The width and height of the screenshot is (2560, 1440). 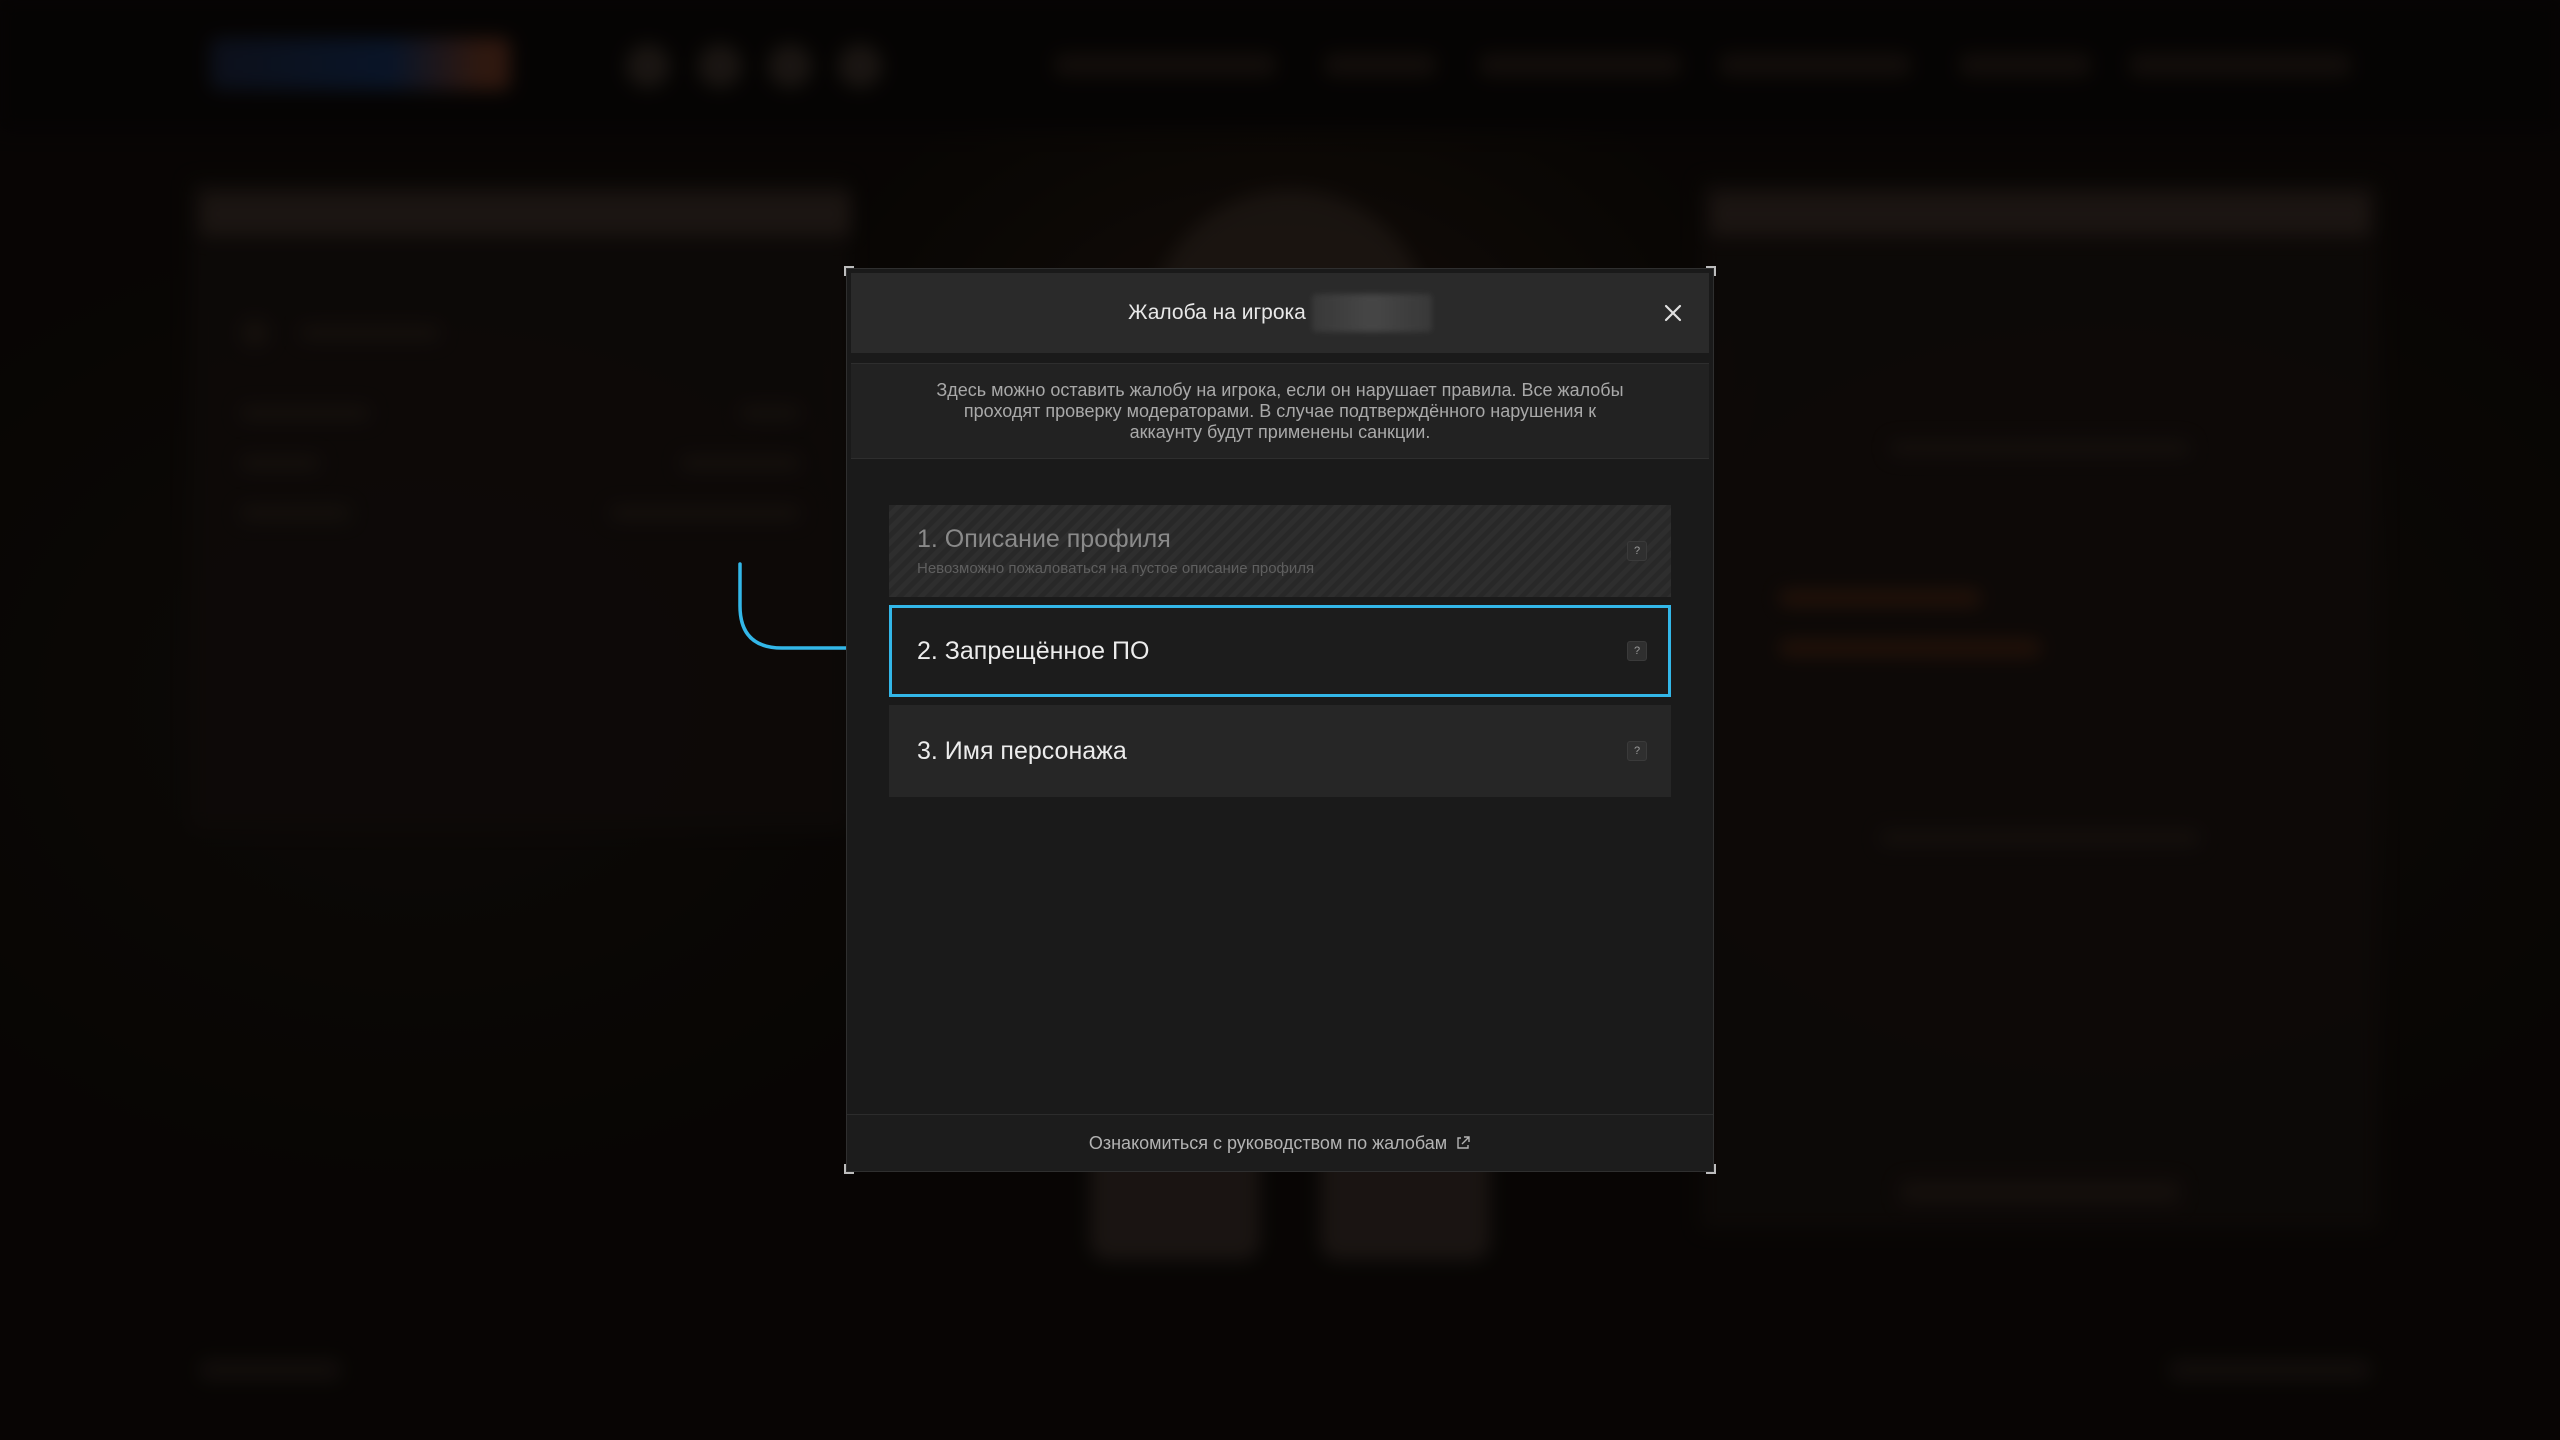 I want to click on dialog-footer: Ознакомиться с руководством по жалобам, so click(x=1280, y=1142).